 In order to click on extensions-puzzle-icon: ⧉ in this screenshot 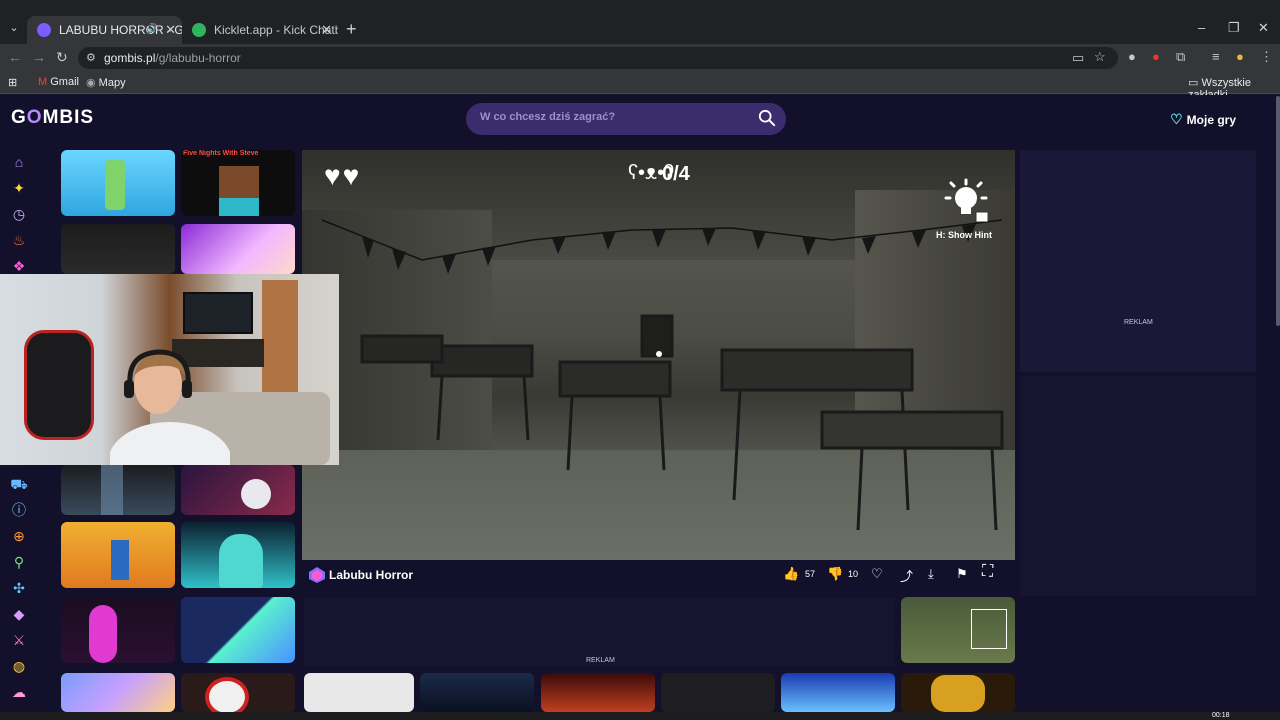, I will do `click(1180, 57)`.